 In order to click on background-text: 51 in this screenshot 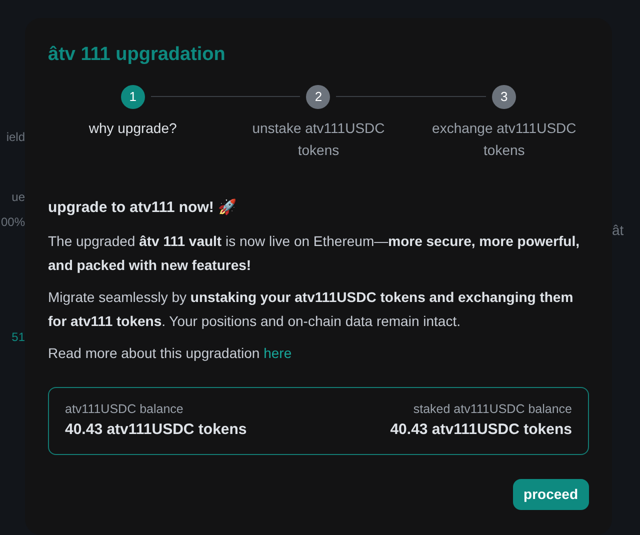, I will do `click(17, 337)`.